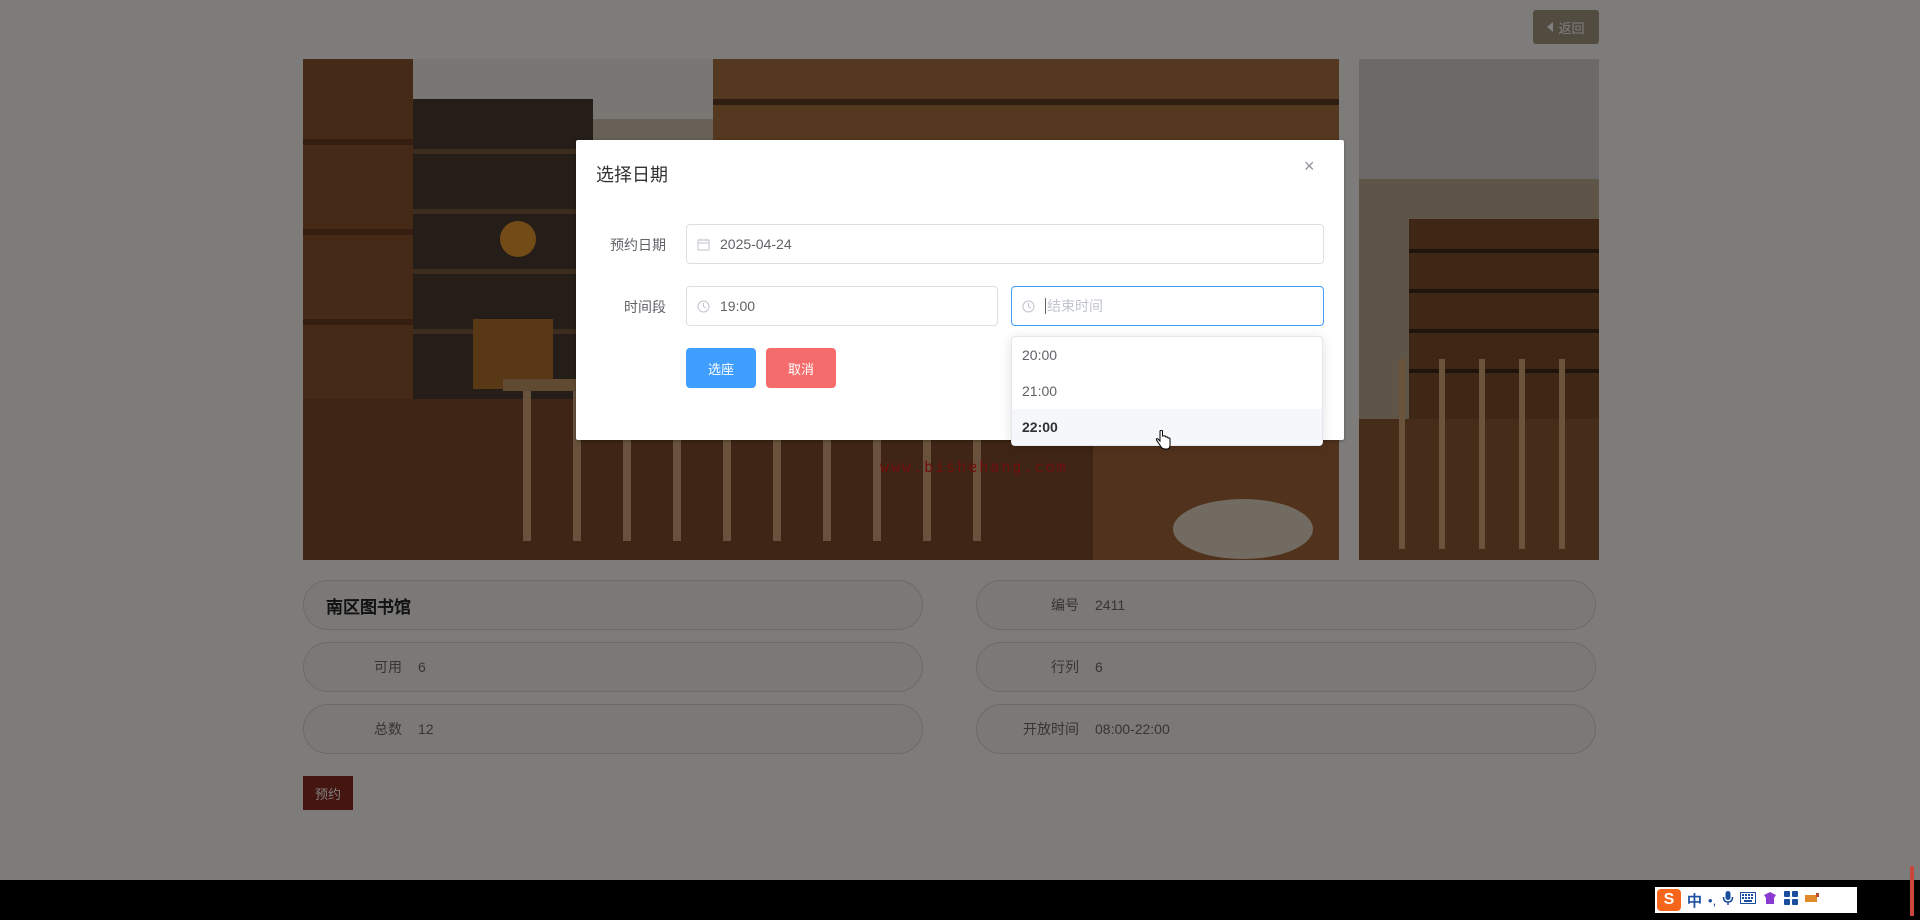 The width and height of the screenshot is (1920, 920). Describe the element at coordinates (738, 306) in the screenshot. I see `start-time-value: 19:00` at that location.